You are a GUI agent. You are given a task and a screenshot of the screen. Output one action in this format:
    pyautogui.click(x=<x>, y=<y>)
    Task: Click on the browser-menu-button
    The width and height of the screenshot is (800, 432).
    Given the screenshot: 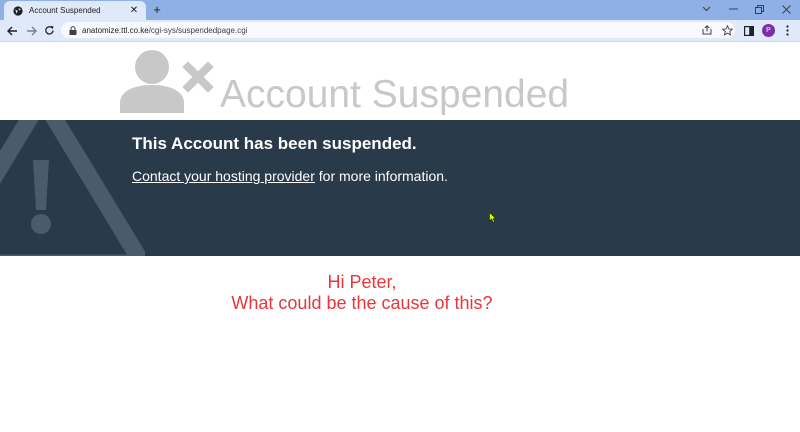 What is the action you would take?
    pyautogui.click(x=787, y=30)
    